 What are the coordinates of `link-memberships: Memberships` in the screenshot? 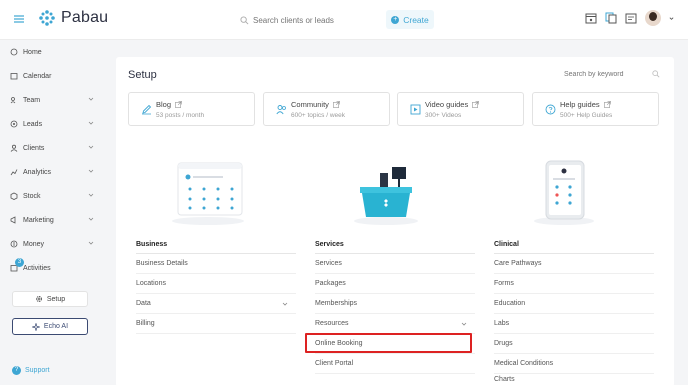 It's located at (395, 304).